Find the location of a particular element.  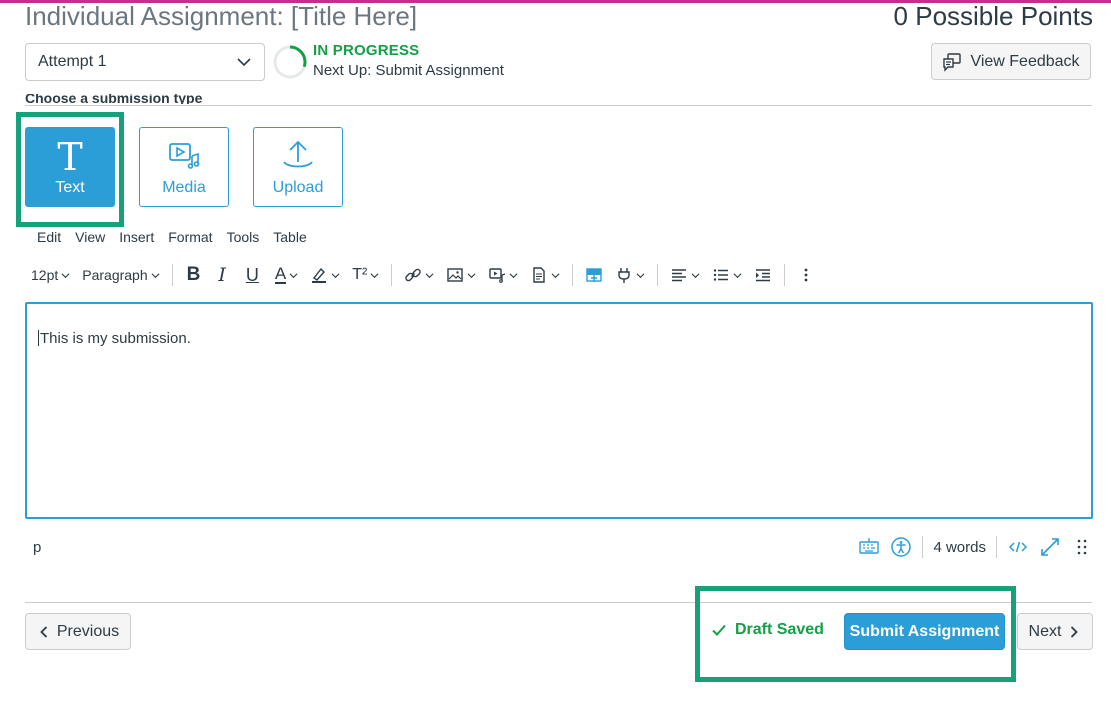

upload-icon is located at coordinates (298, 154).